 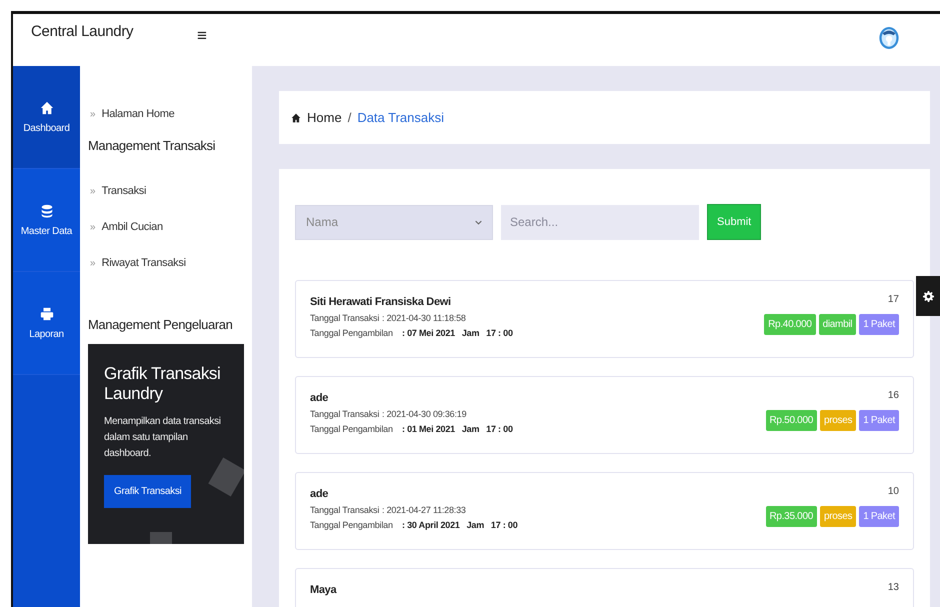 I want to click on customer-name: Maya, so click(x=323, y=590).